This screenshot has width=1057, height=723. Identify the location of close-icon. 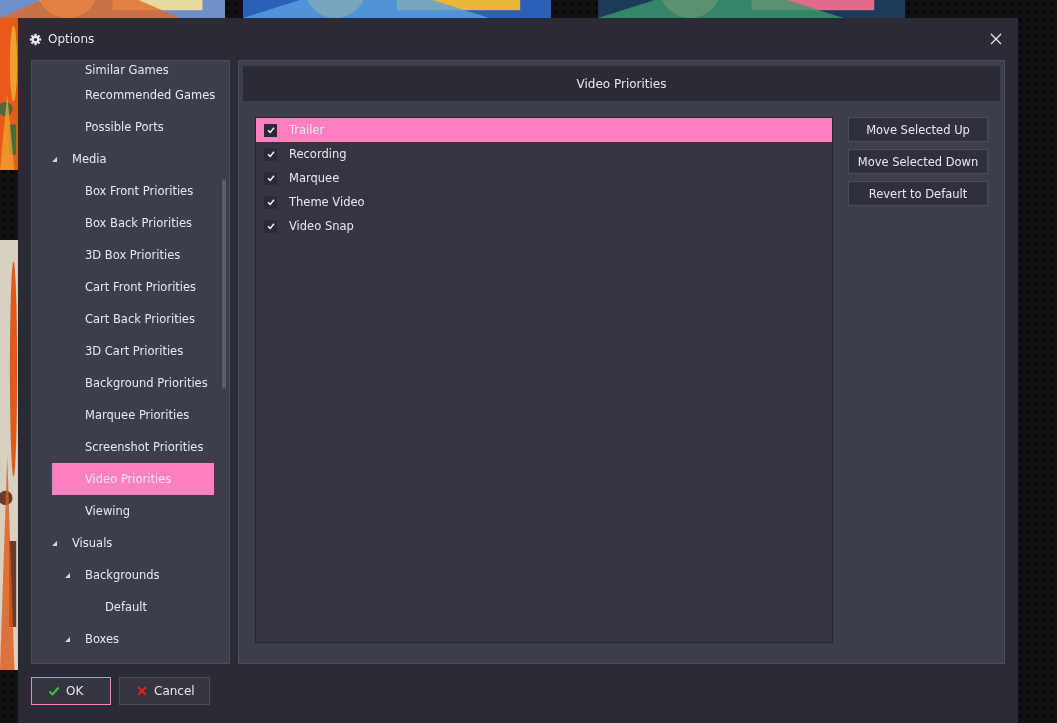
(996, 39).